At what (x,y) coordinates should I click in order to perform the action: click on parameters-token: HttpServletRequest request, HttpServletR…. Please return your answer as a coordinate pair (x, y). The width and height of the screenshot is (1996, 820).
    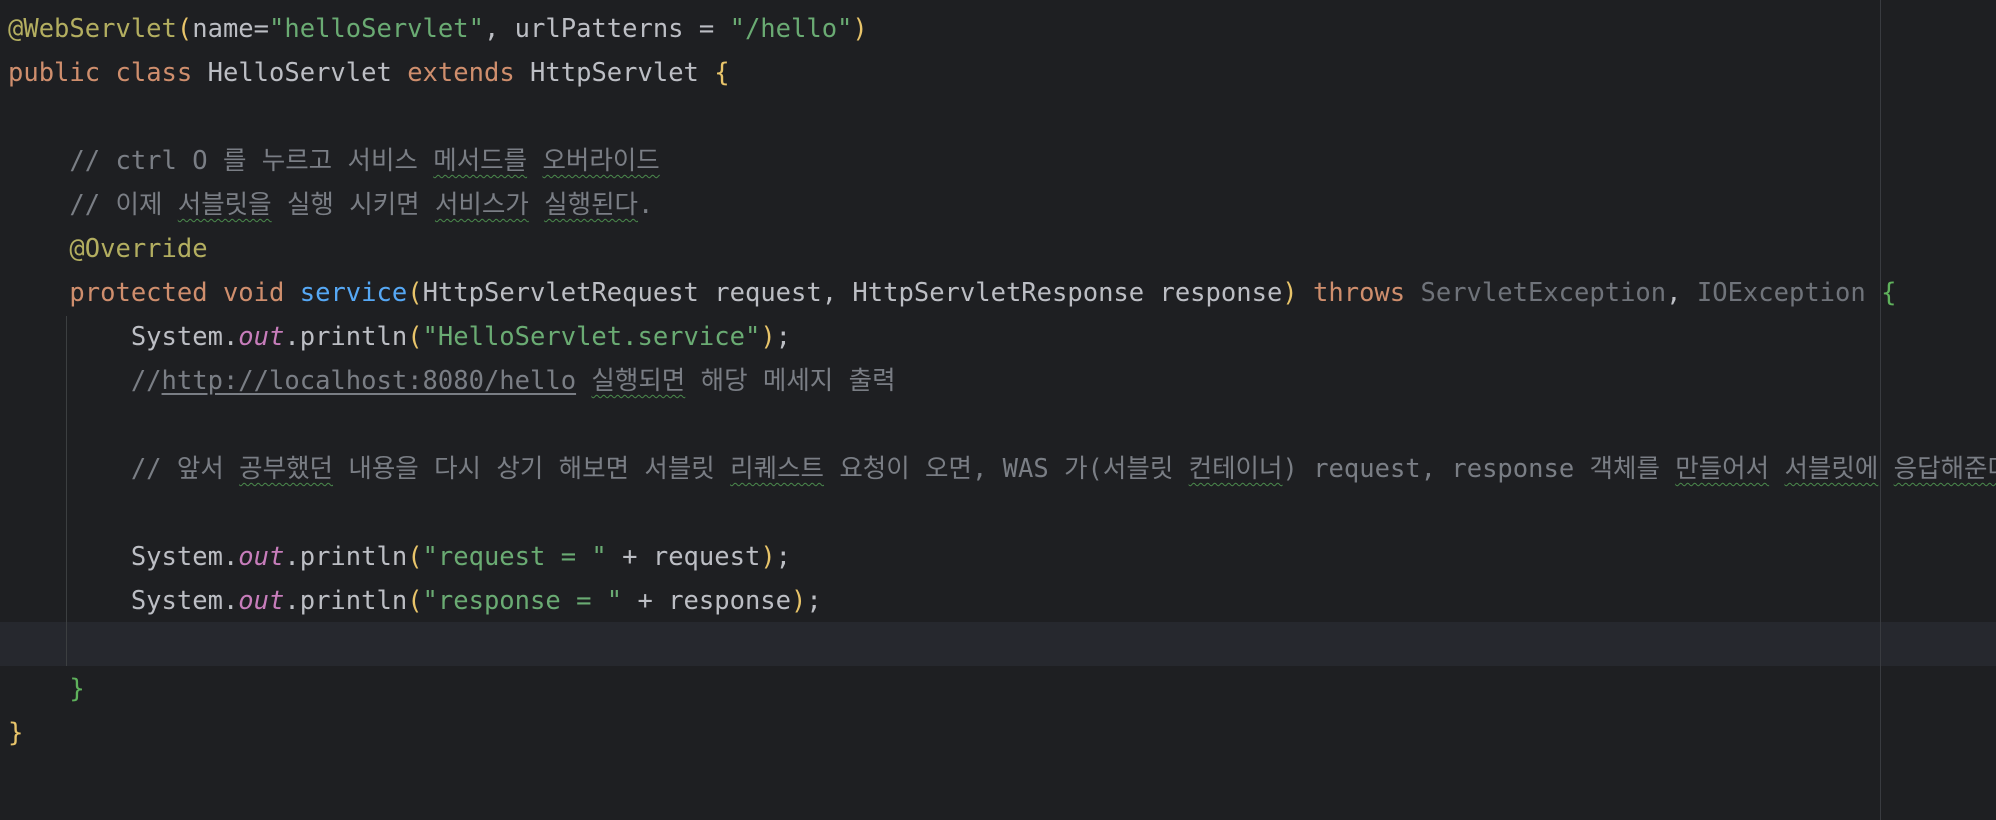
    Looking at the image, I should click on (852, 293).